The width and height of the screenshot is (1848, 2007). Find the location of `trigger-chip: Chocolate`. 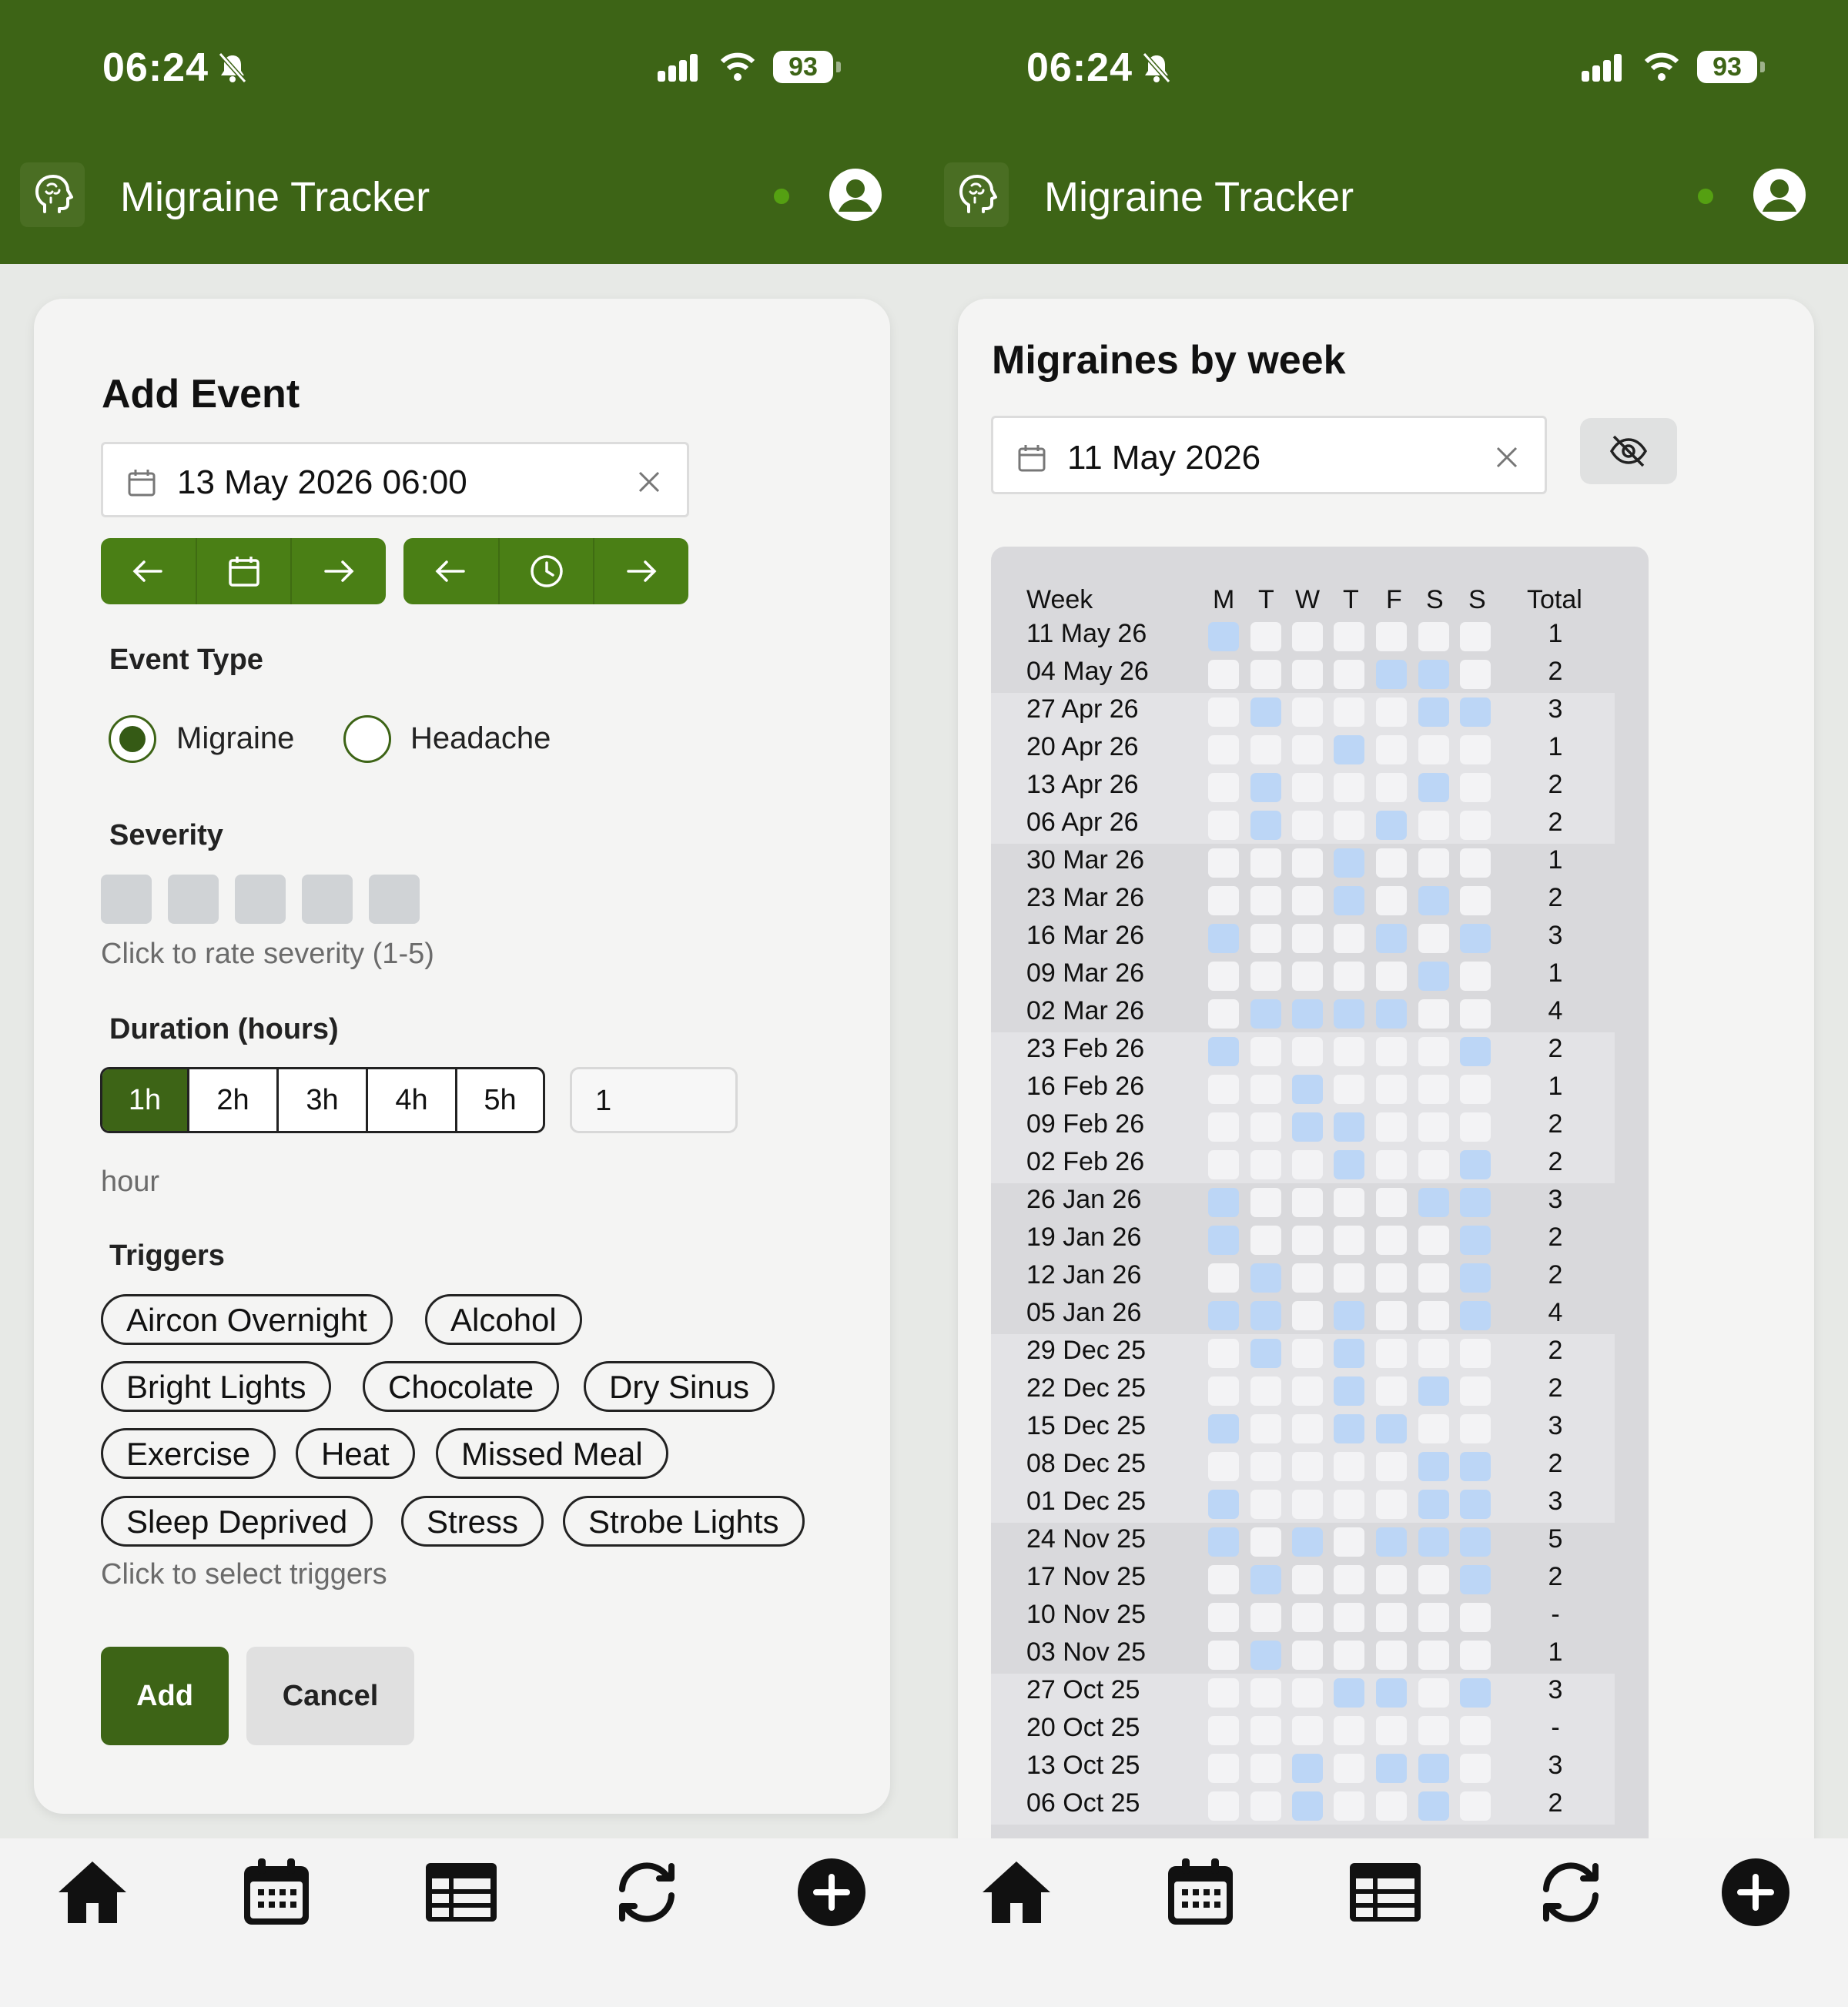

trigger-chip: Chocolate is located at coordinates (461, 1386).